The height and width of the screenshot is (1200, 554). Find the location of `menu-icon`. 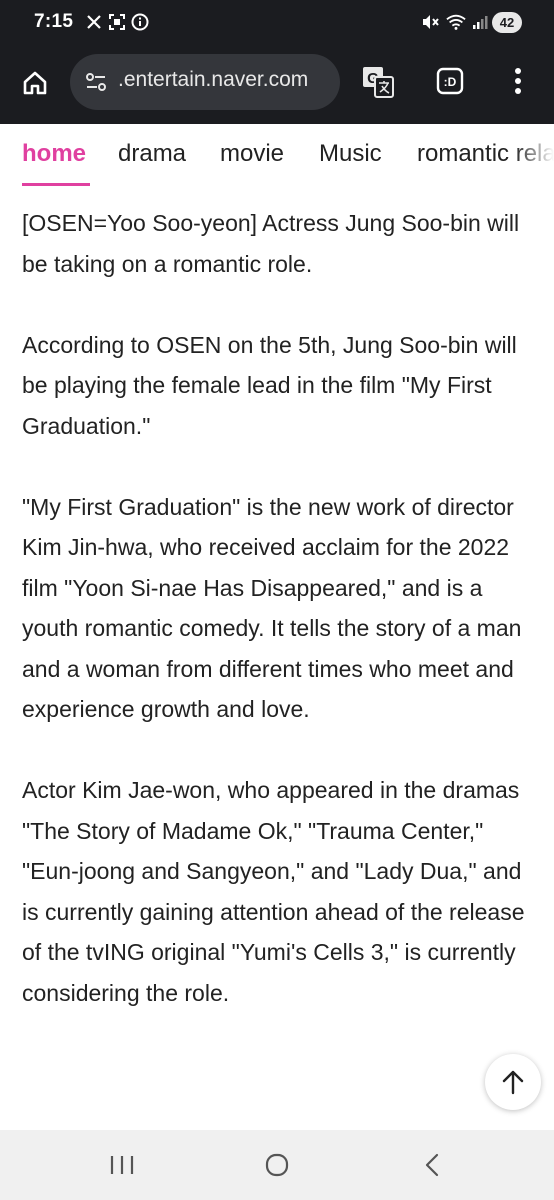

menu-icon is located at coordinates (518, 81).